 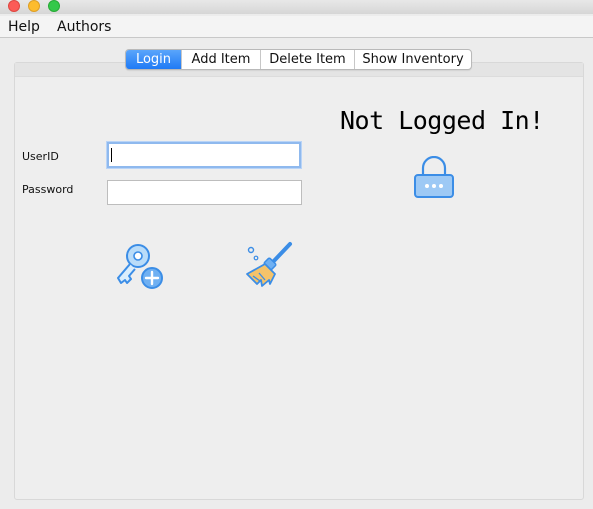 I want to click on password-label: Password, so click(x=48, y=189).